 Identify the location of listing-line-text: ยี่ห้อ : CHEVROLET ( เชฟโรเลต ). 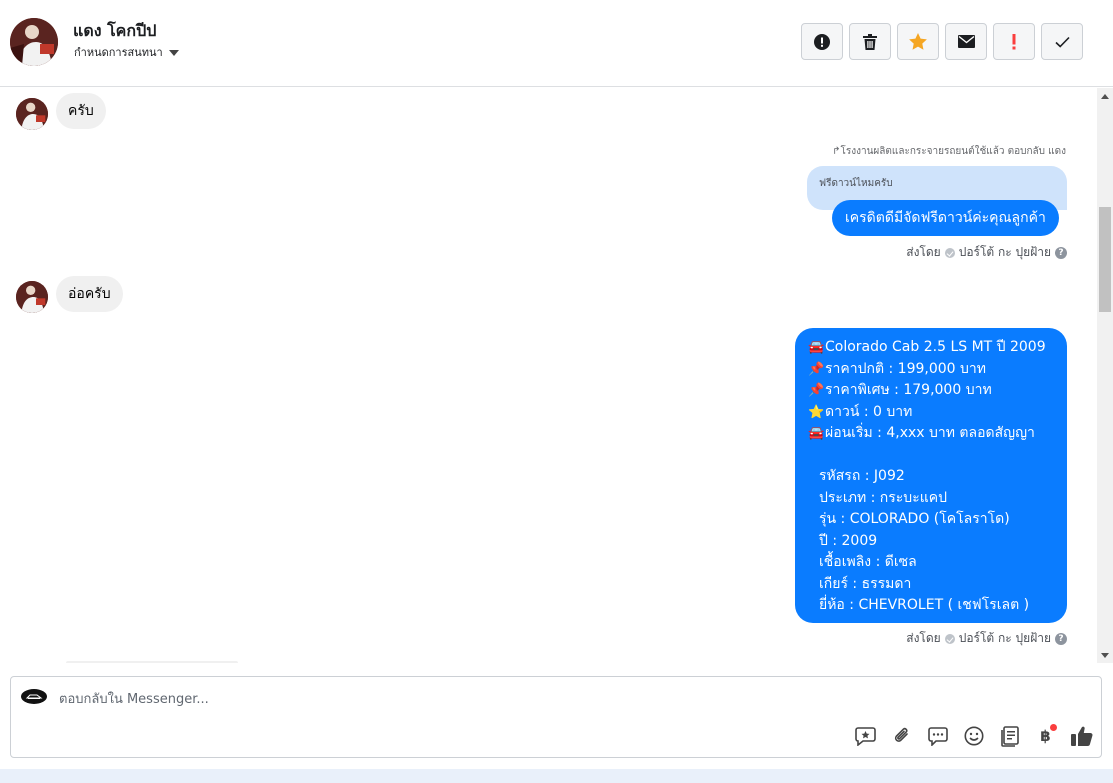
(924, 605).